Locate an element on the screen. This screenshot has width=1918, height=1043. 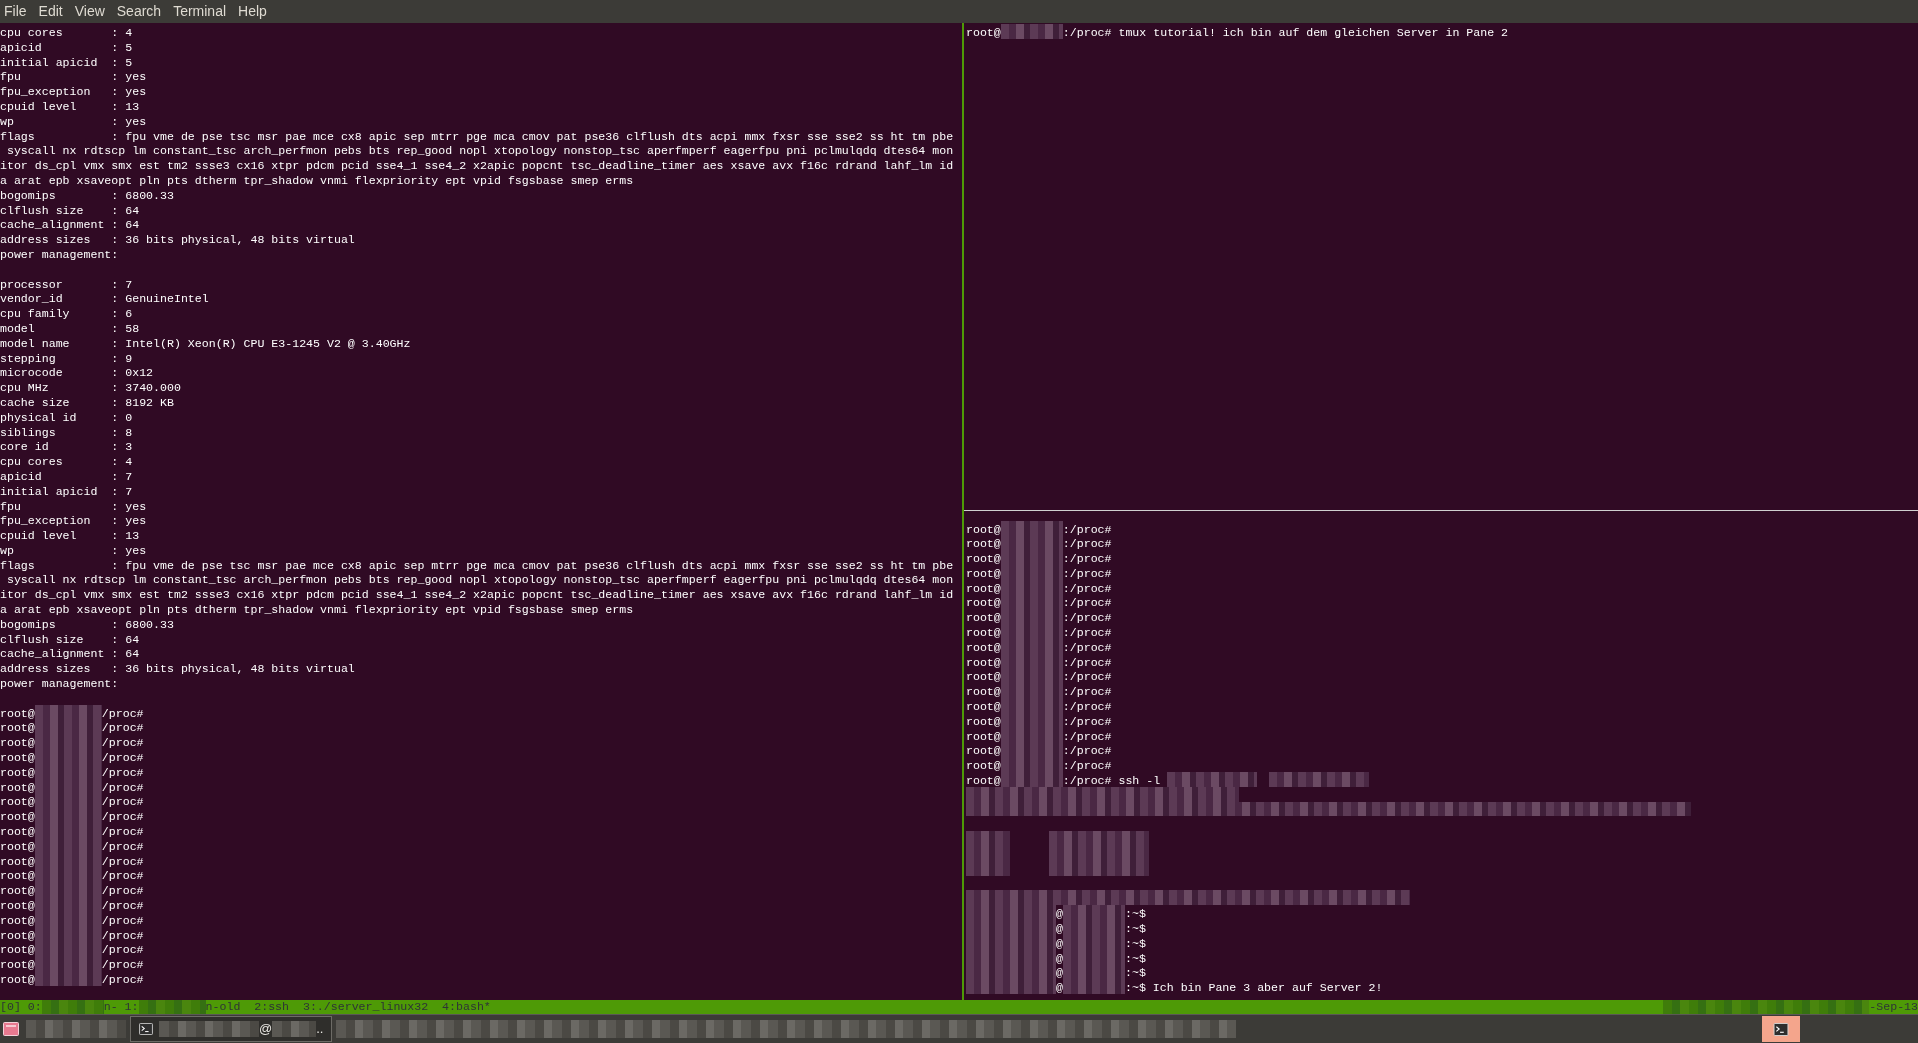
terminal-line: vendor_id : GenuineIntel is located at coordinates (105, 298).